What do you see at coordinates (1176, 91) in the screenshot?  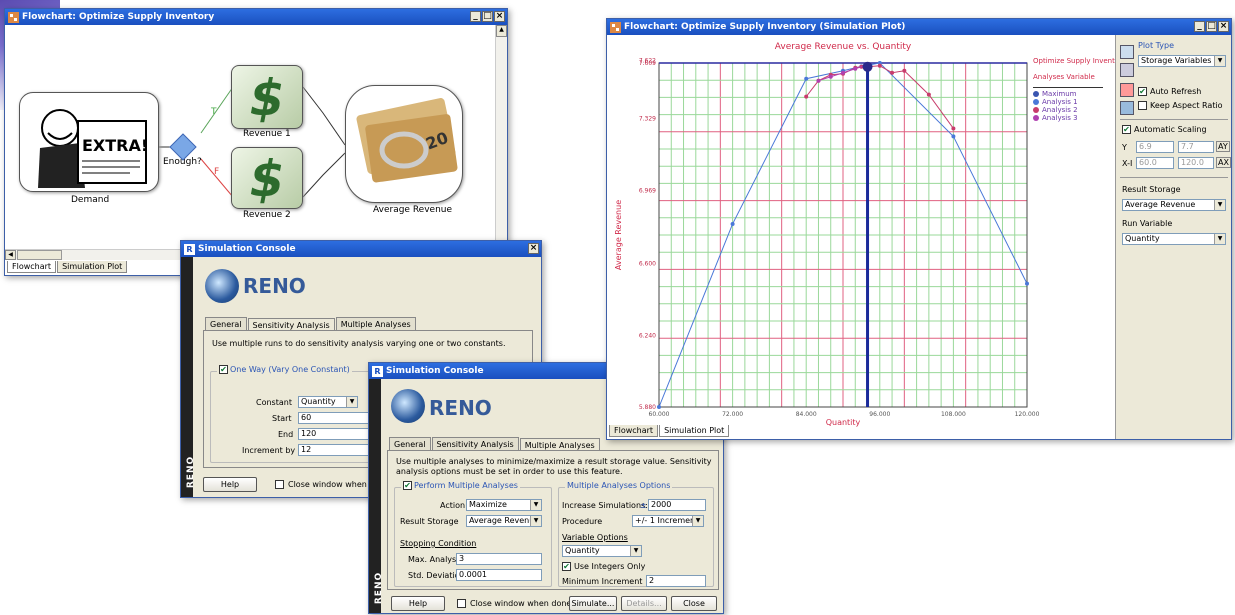 I see `auto-refresh-label: Auto Refresh` at bounding box center [1176, 91].